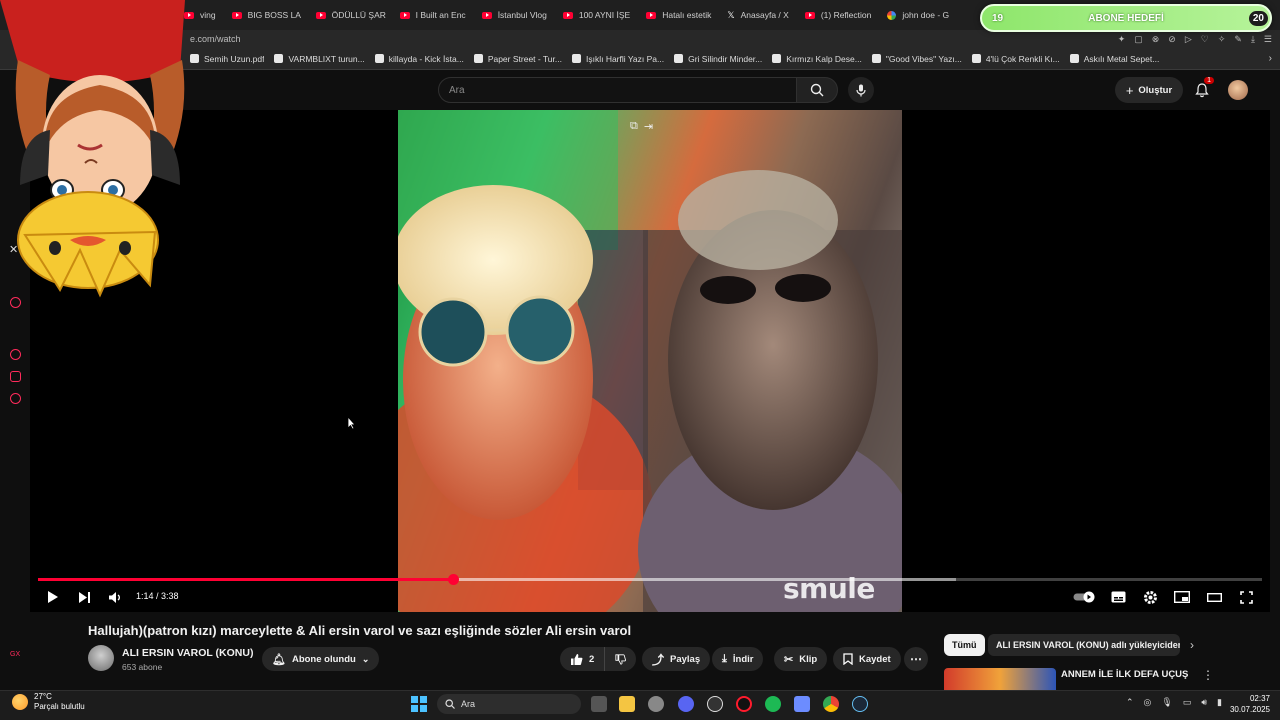  Describe the element at coordinates (817, 90) in the screenshot. I see `search-button` at that location.